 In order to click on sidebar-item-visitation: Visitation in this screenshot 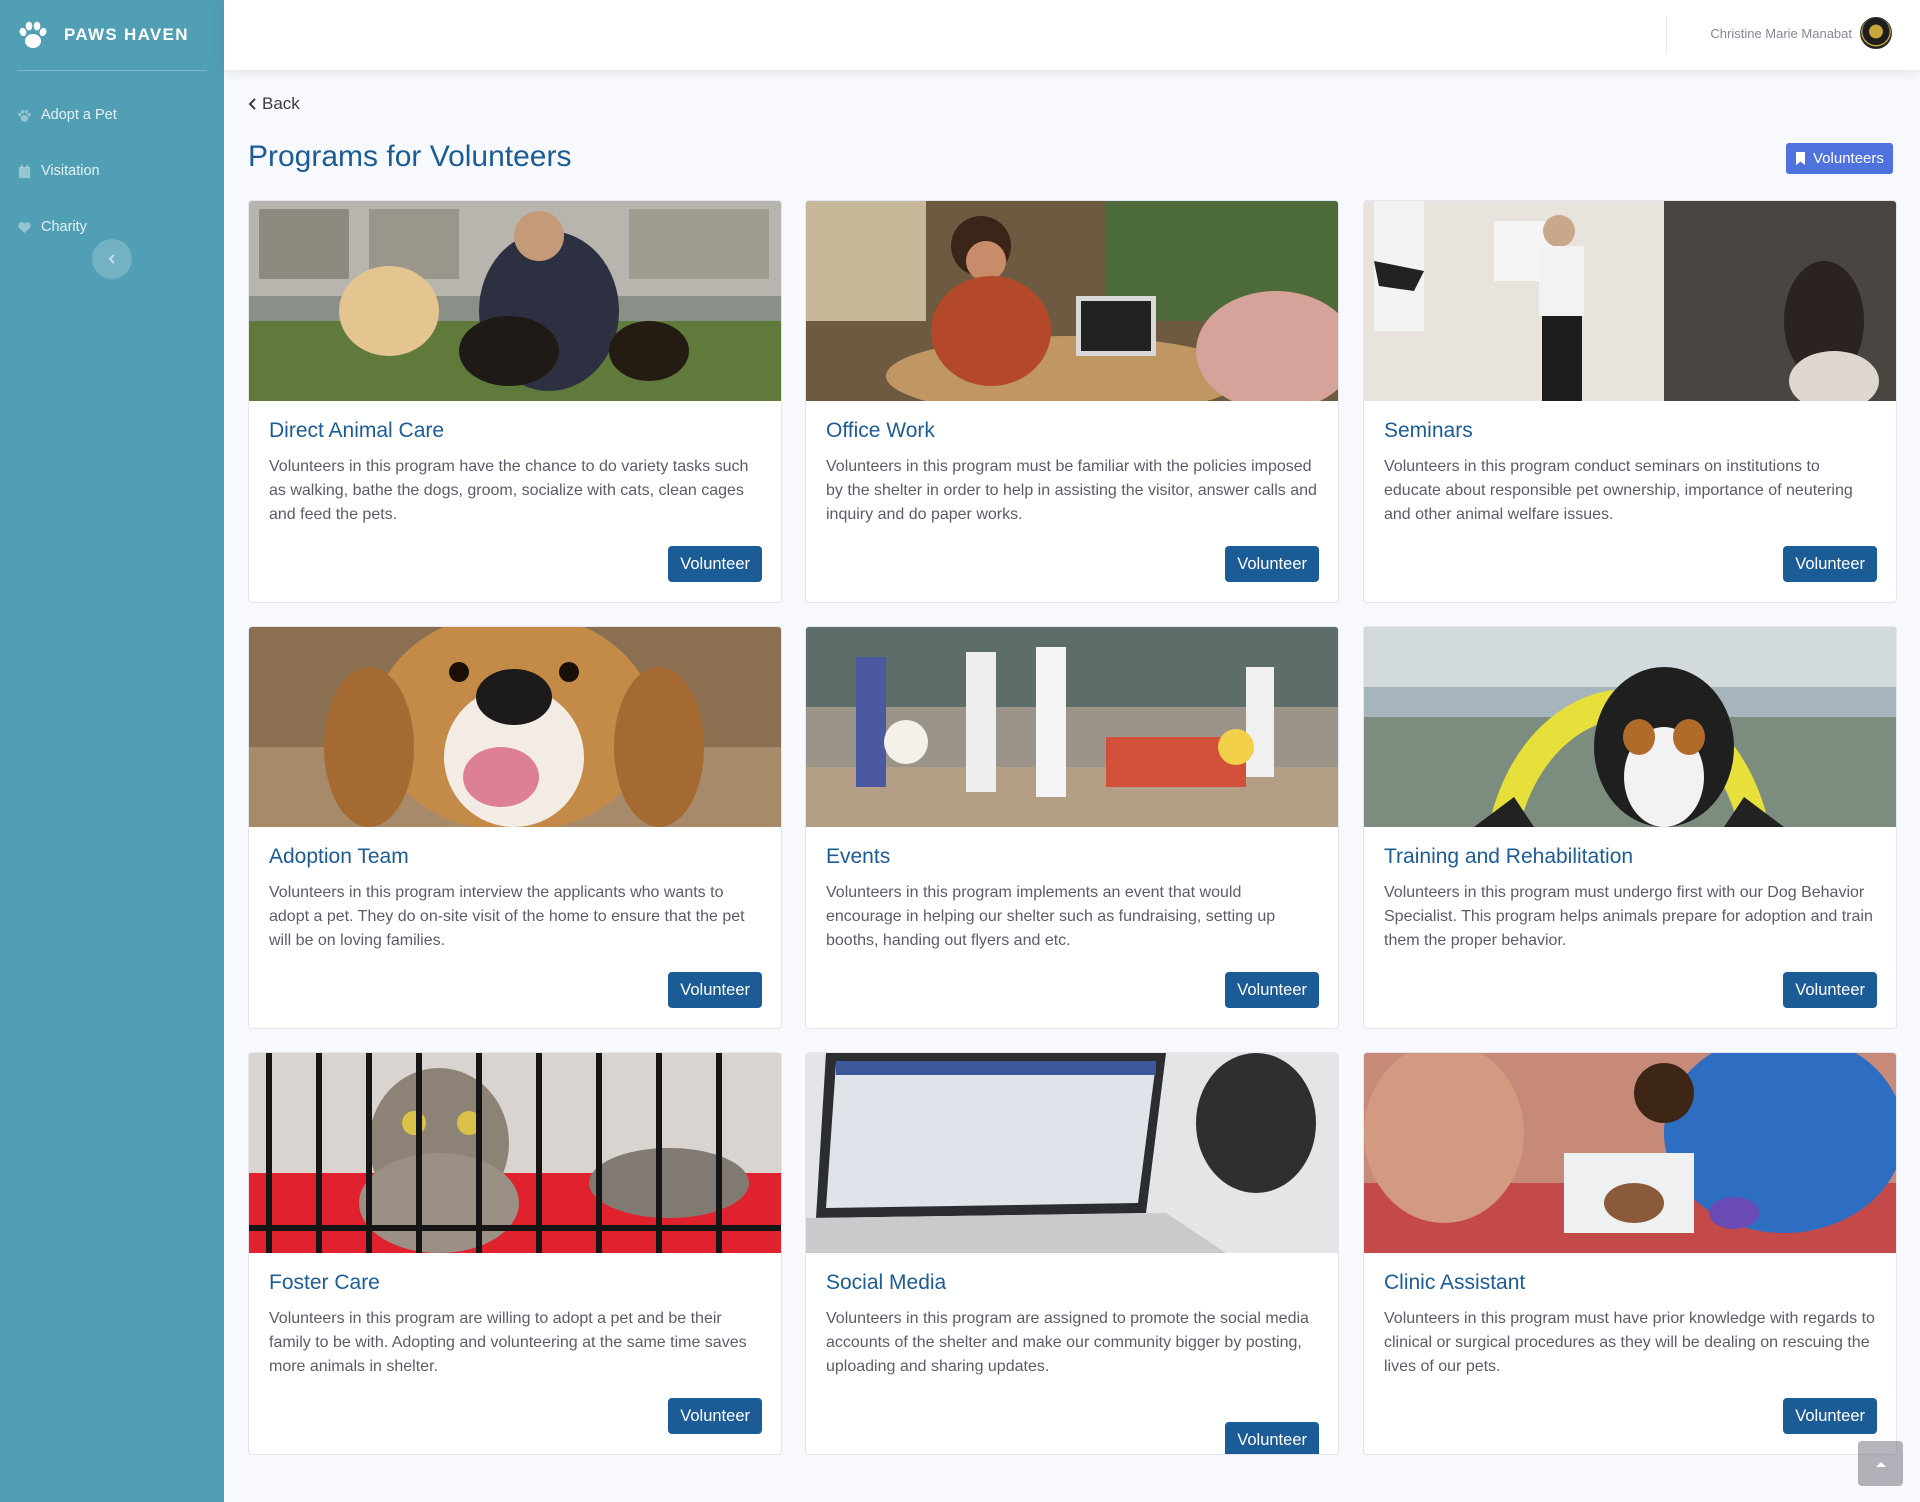, I will do `click(112, 171)`.